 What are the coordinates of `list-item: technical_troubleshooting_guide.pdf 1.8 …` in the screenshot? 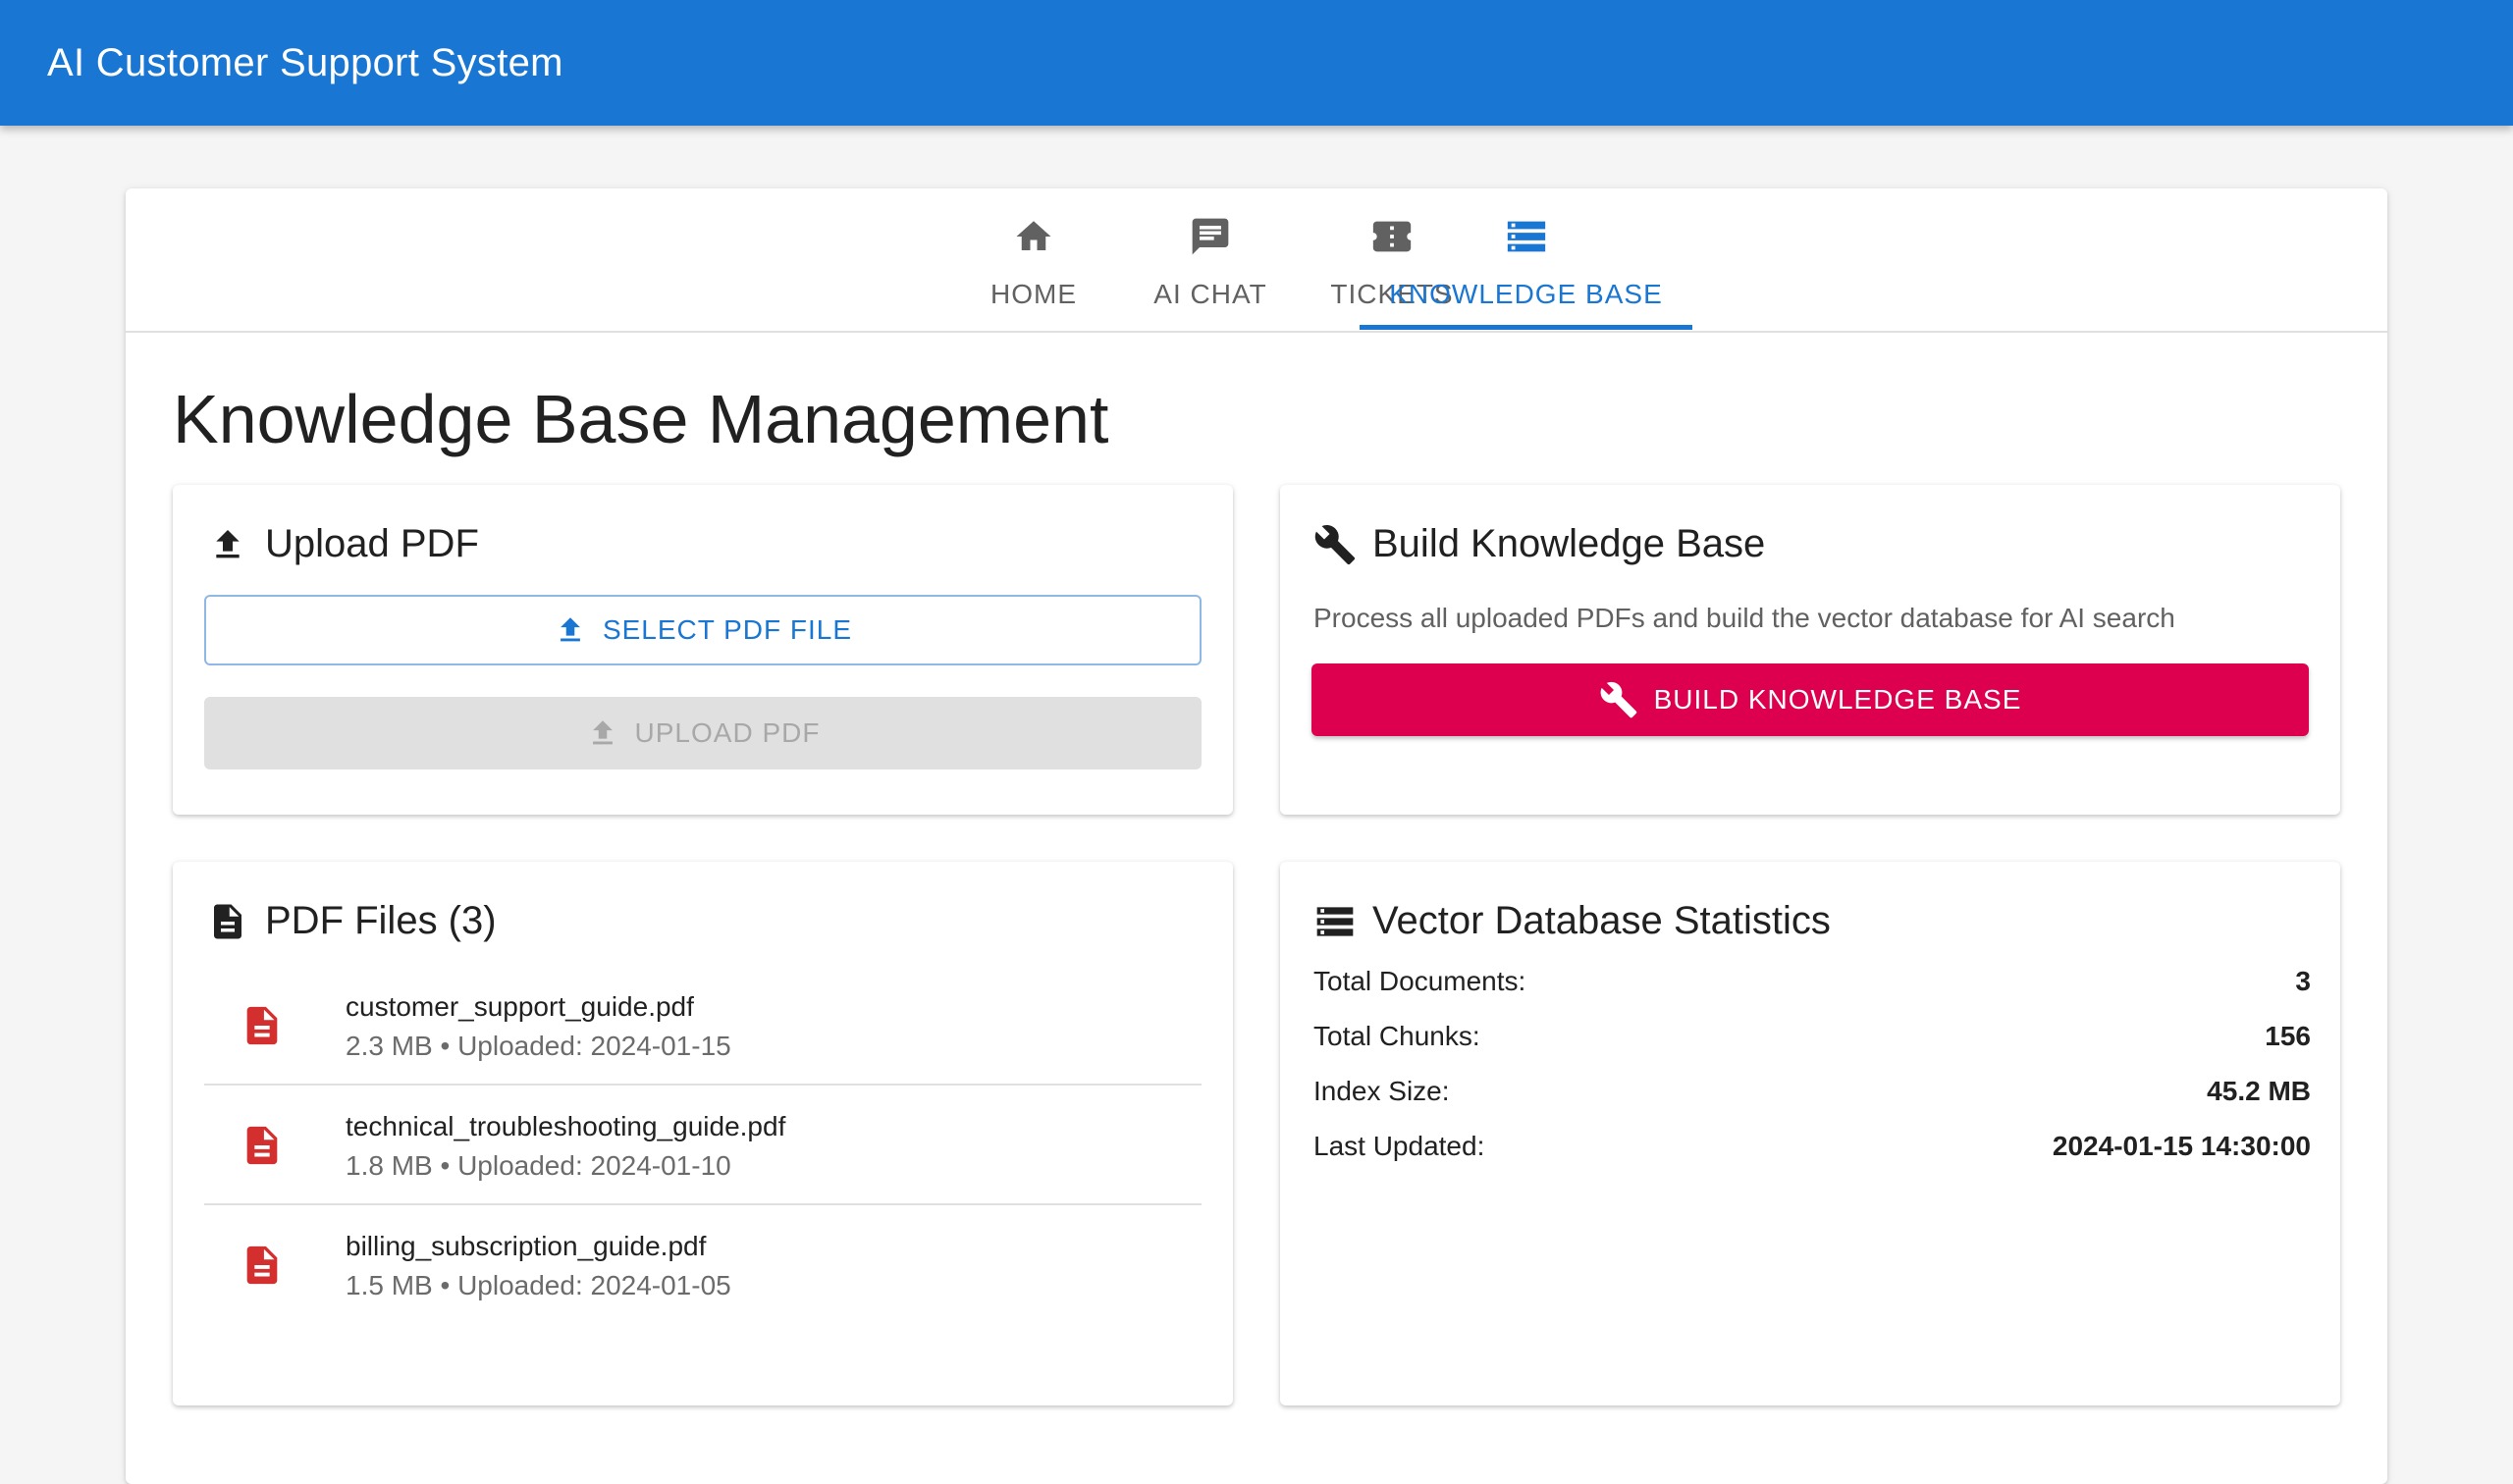 It's located at (703, 1145).